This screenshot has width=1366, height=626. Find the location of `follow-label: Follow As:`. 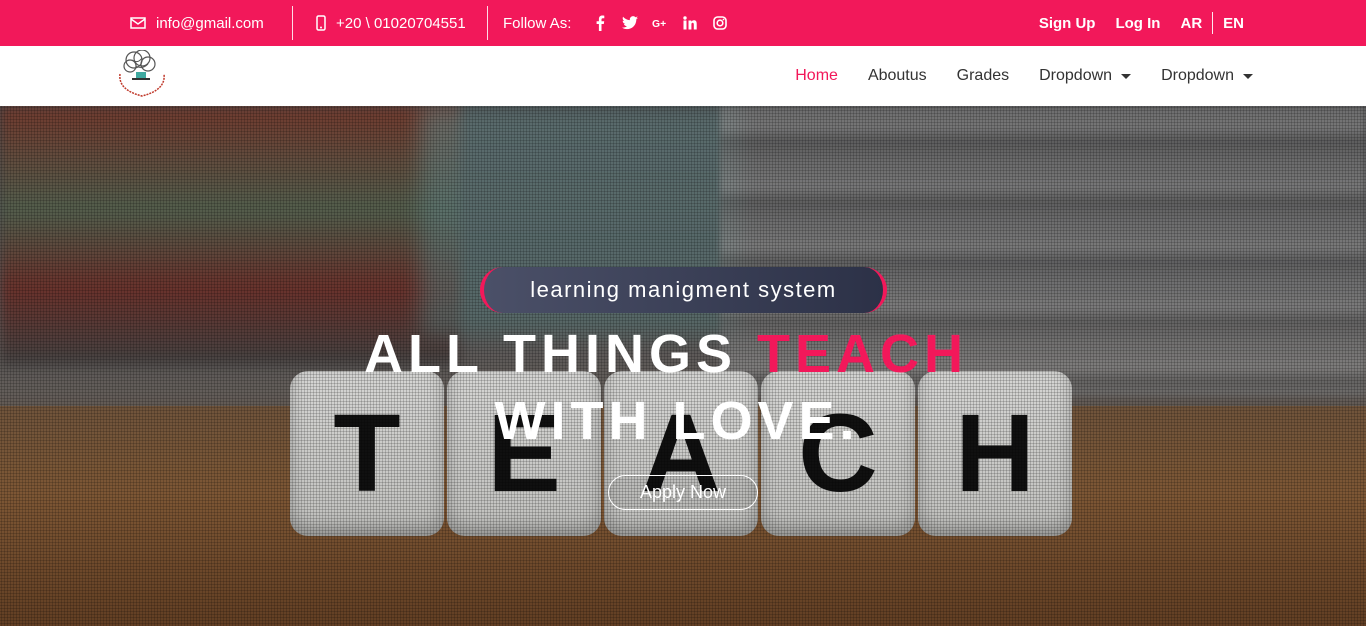

follow-label: Follow As: is located at coordinates (537, 23).